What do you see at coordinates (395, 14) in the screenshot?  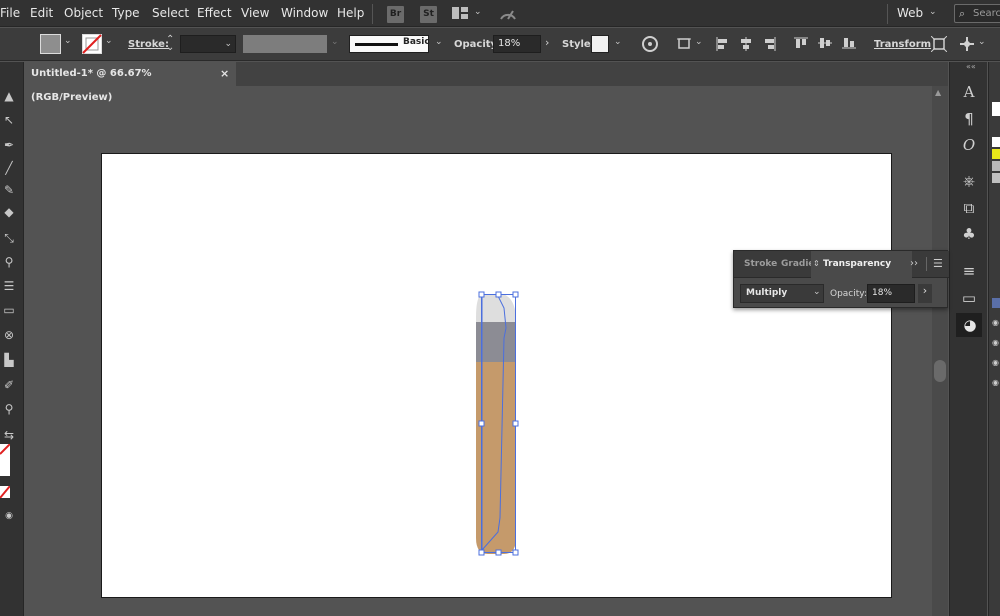 I see `bridge-button: Br` at bounding box center [395, 14].